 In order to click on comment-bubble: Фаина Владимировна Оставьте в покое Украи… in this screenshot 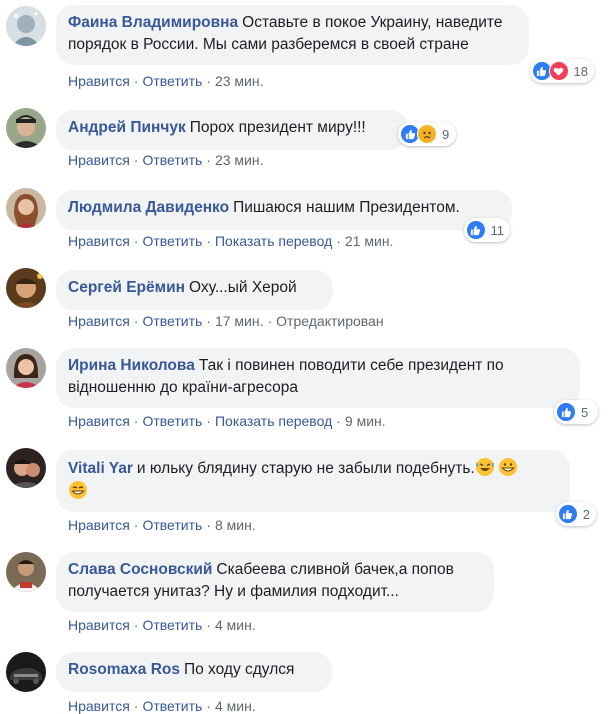, I will do `click(292, 35)`.